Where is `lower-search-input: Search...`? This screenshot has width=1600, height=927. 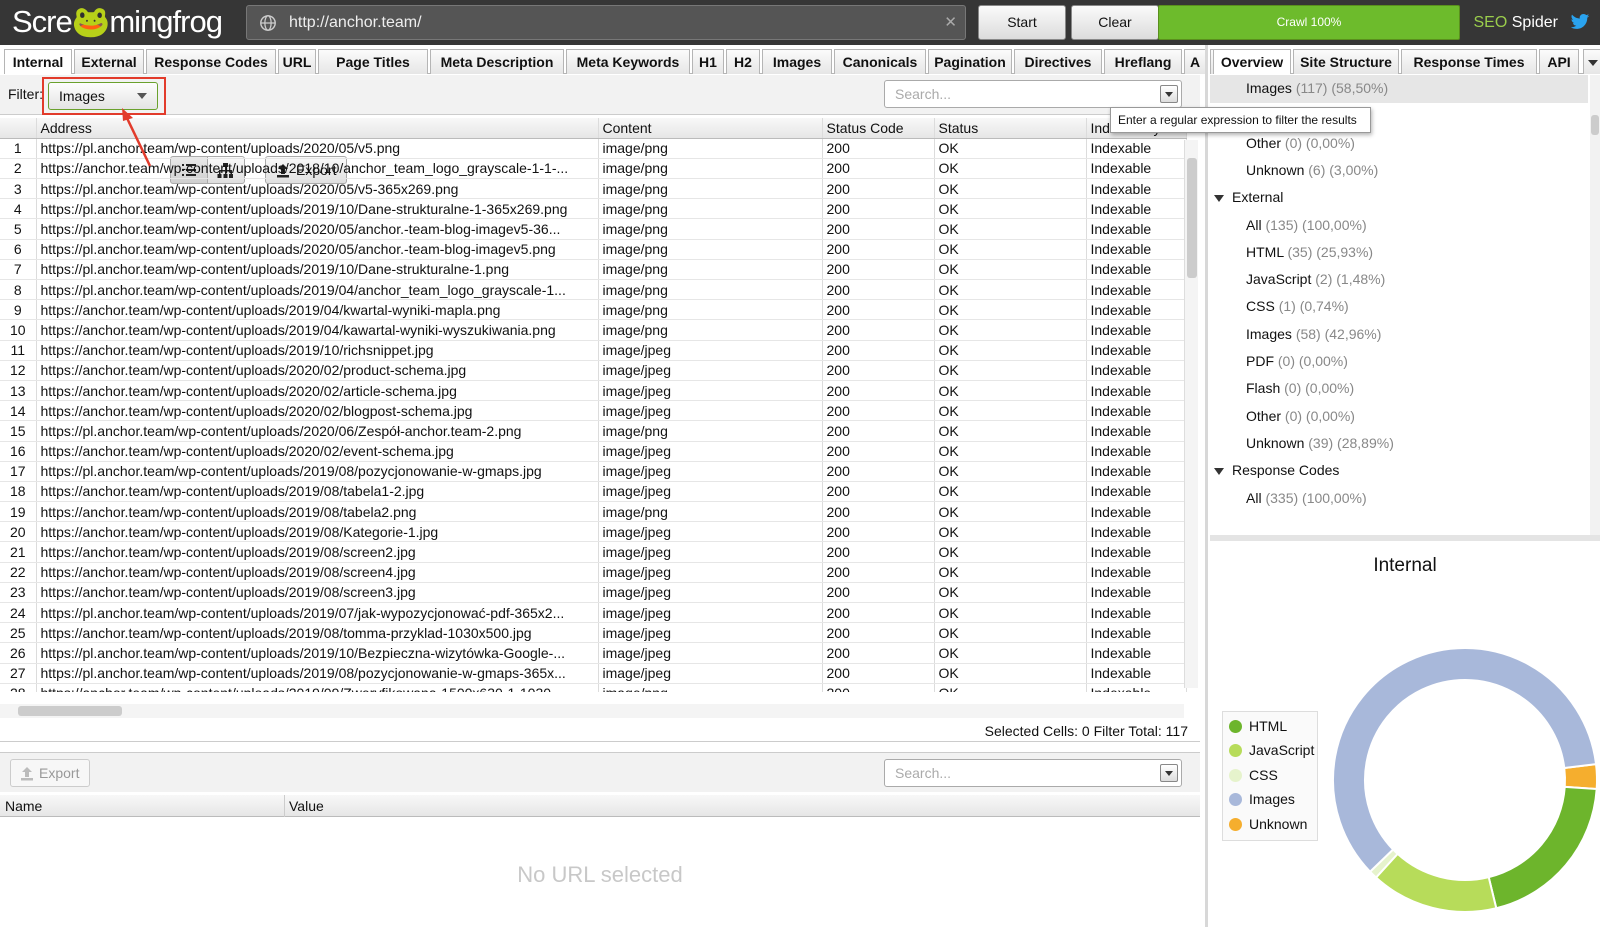 lower-search-input: Search... is located at coordinates (1033, 773).